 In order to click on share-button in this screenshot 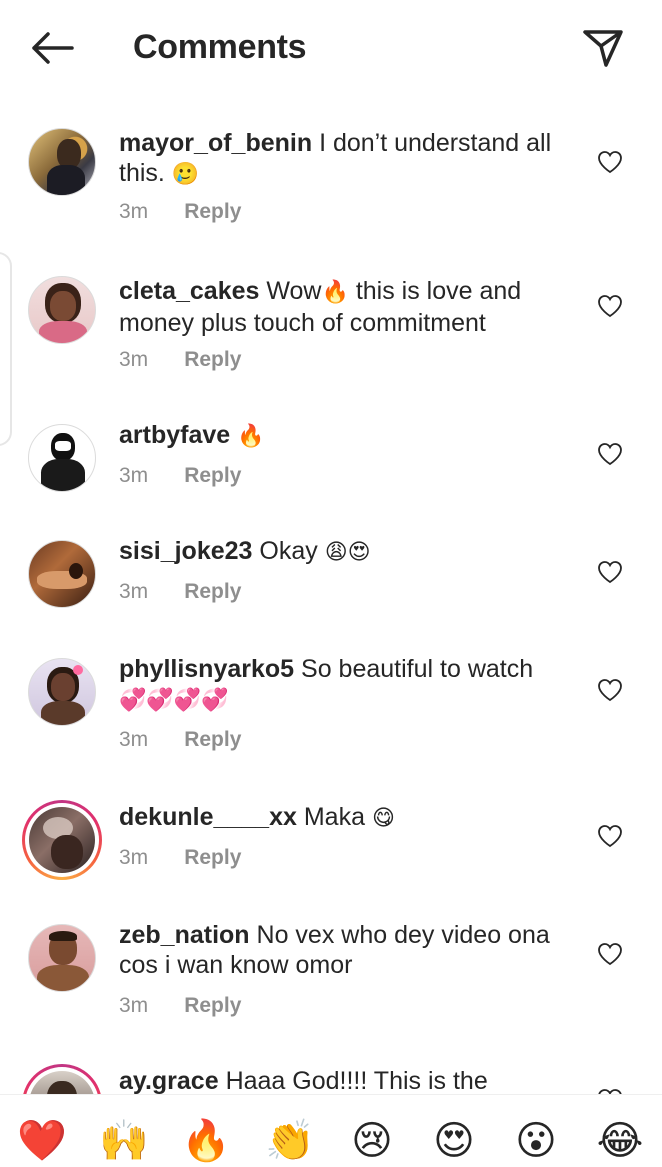, I will do `click(603, 48)`.